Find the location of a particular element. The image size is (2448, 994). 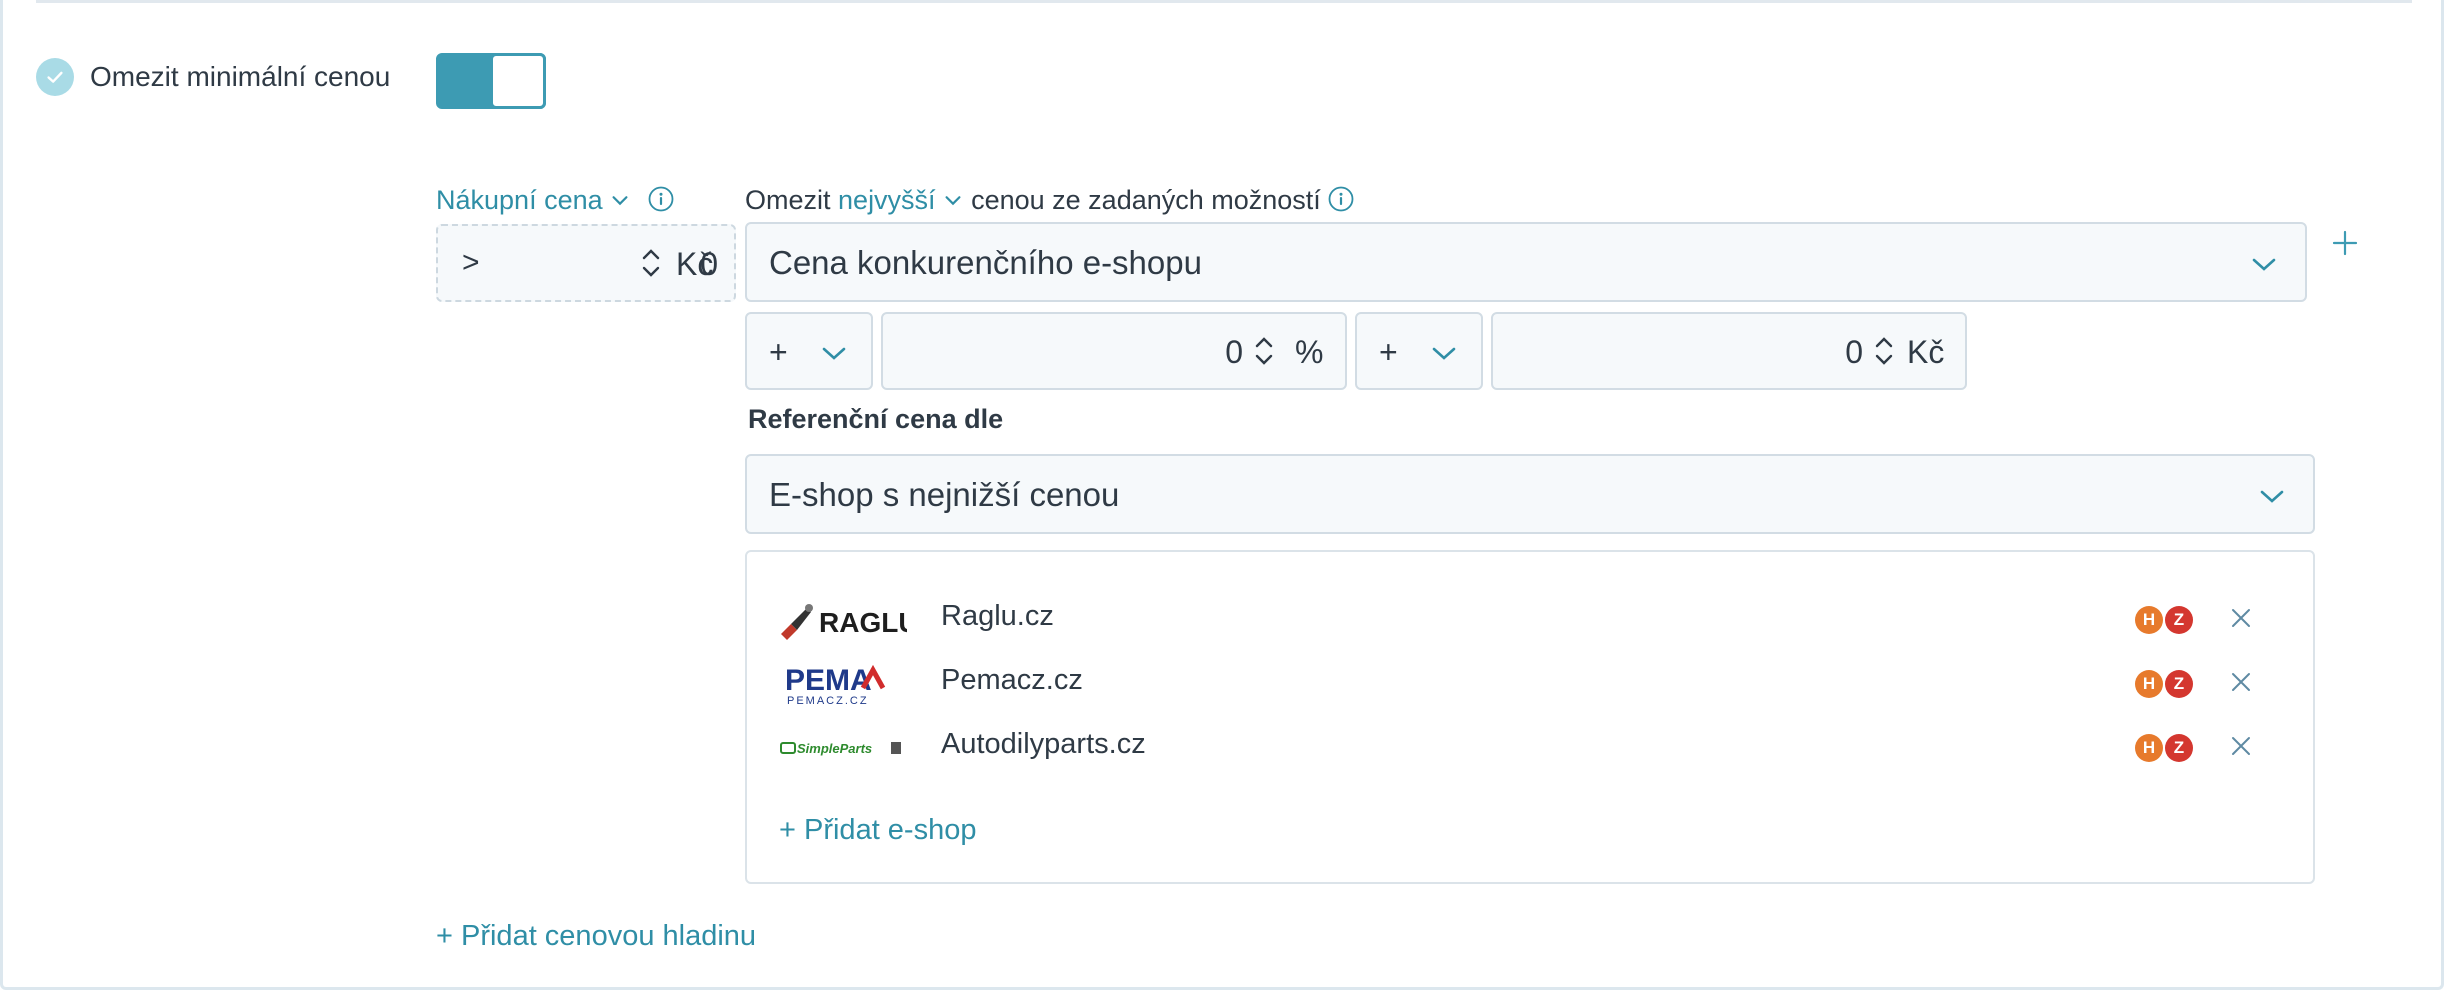

raglu-logo: RAGLU is located at coordinates (844, 622).